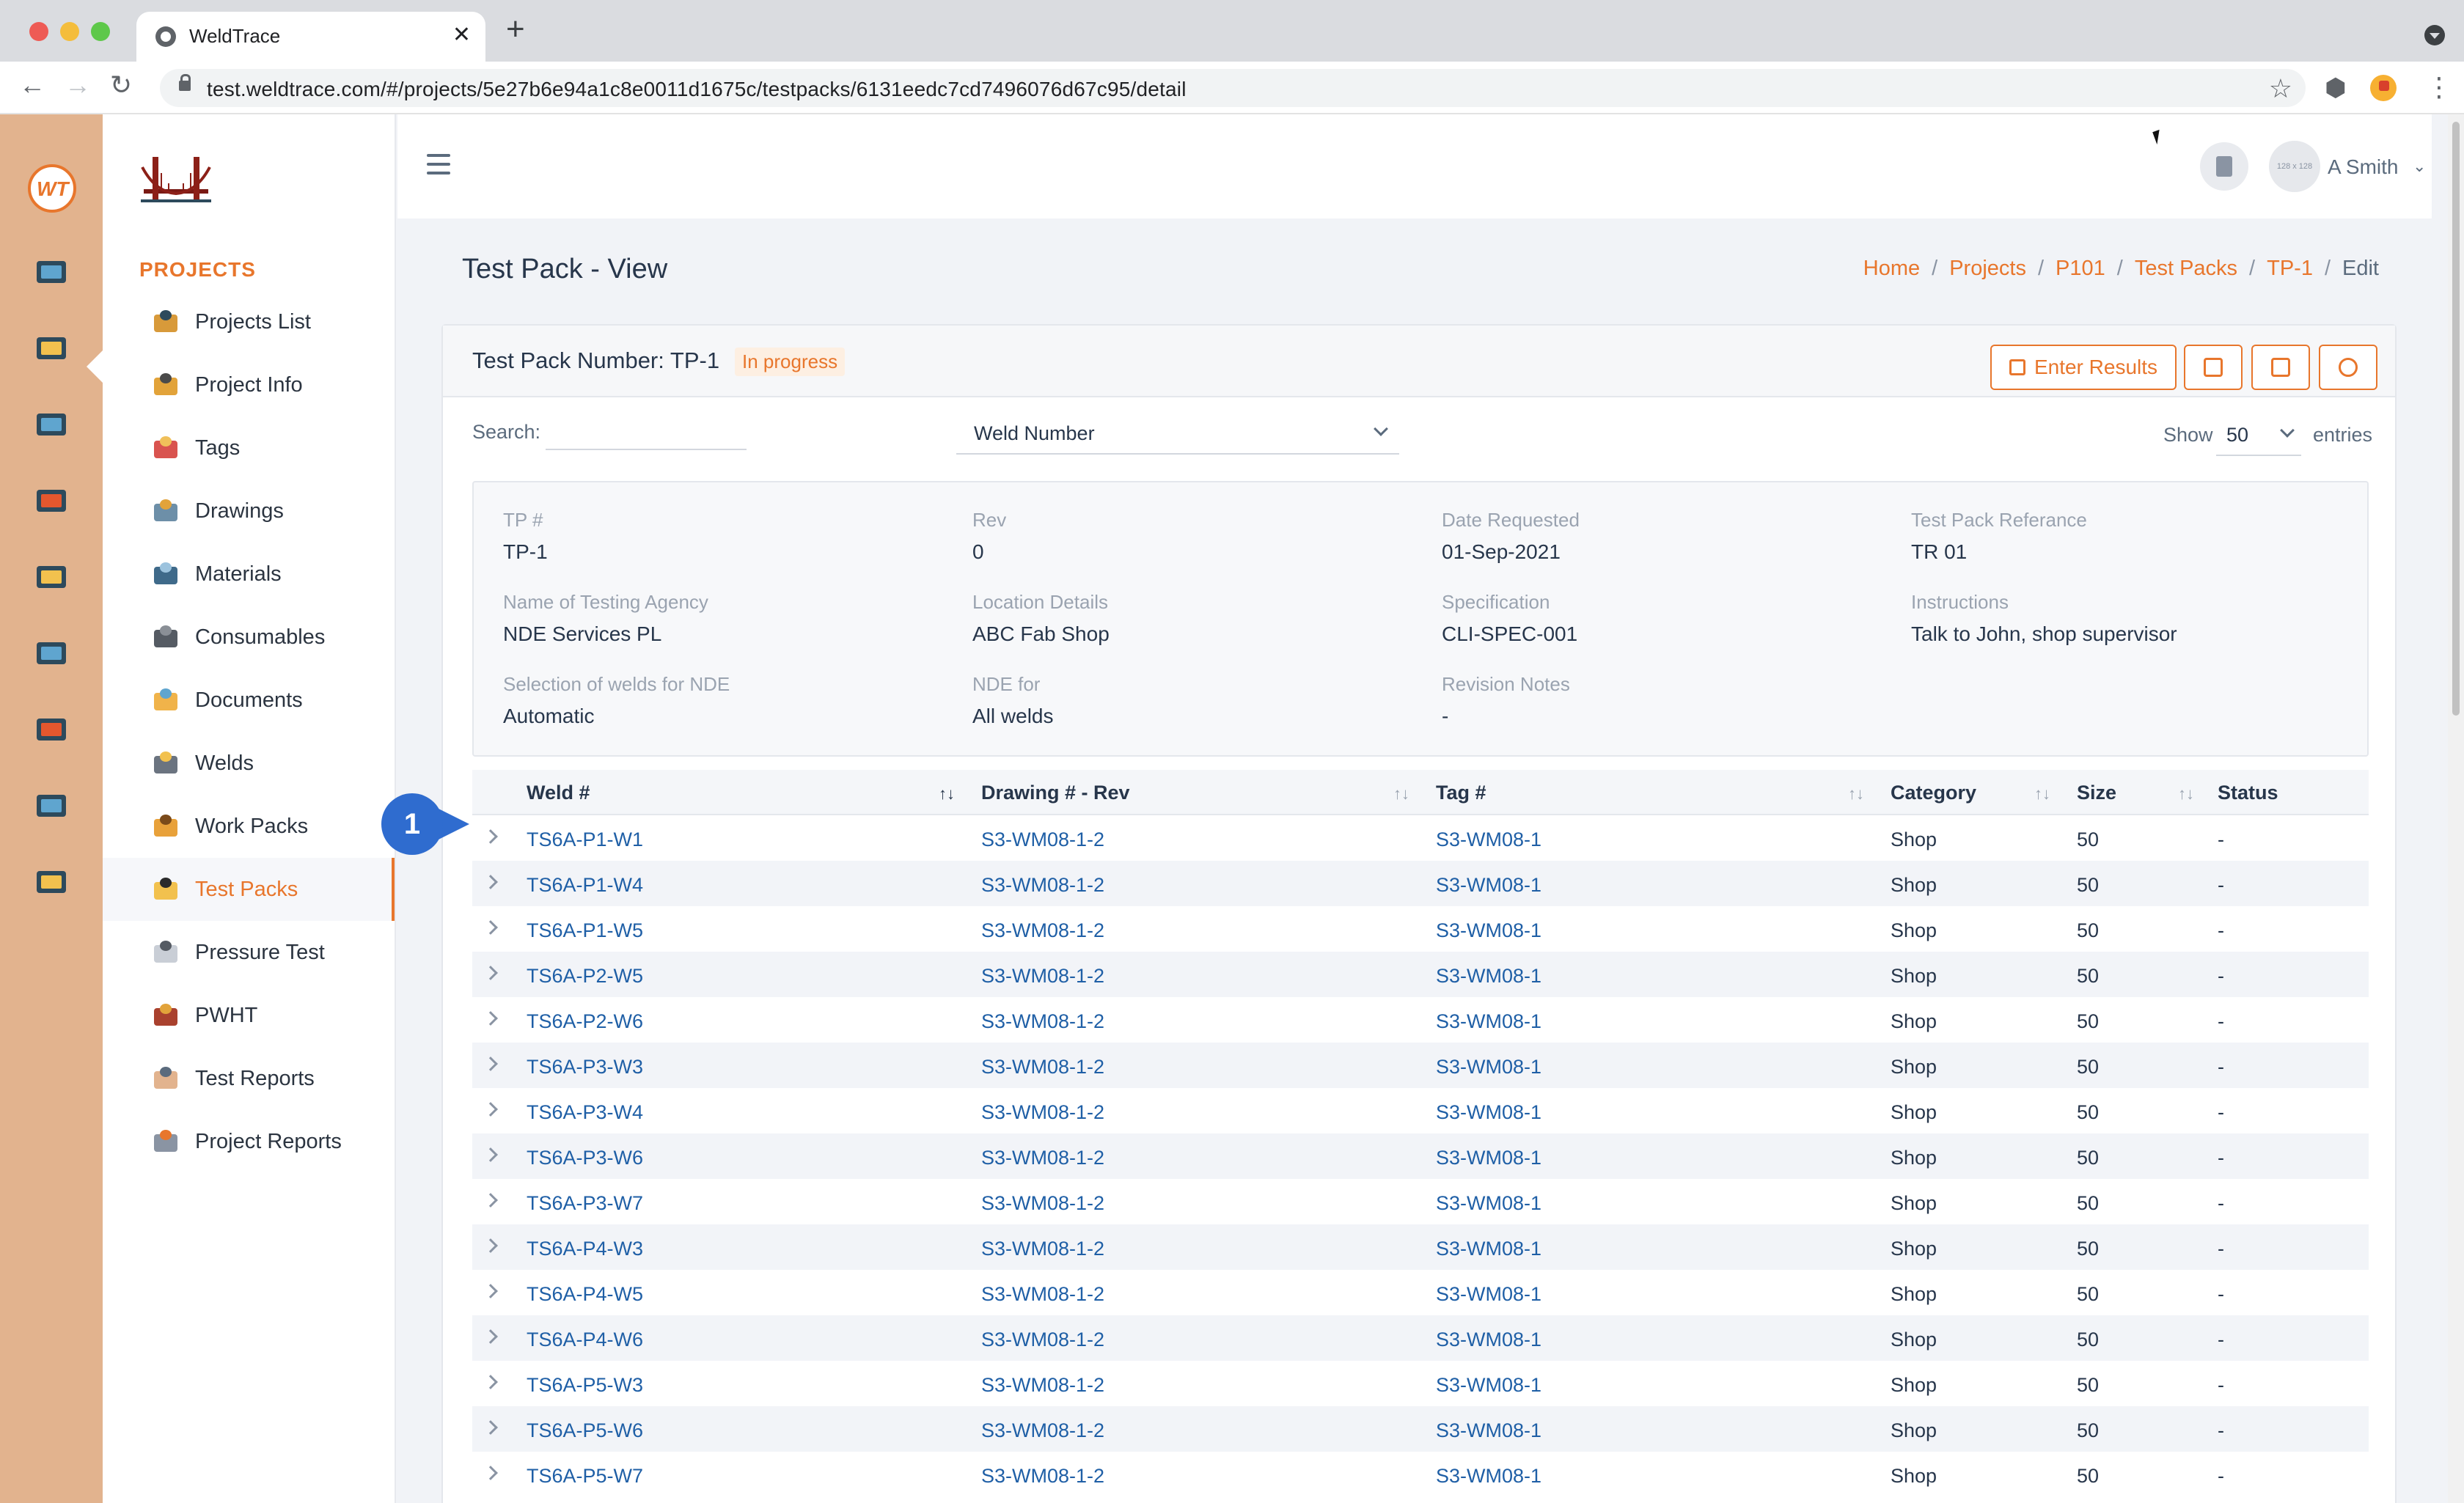 This screenshot has width=2464, height=1503. Describe the element at coordinates (310, 37) in the screenshot. I see `browser-tab: WeldTrace ✕` at that location.